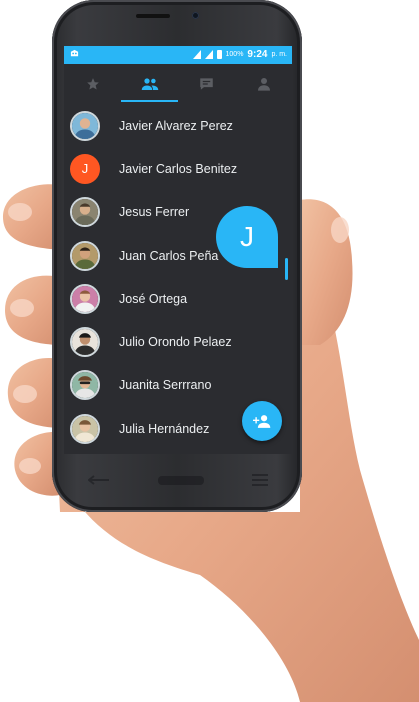 The height and width of the screenshot is (702, 419). I want to click on add-person-icon, so click(262, 421).